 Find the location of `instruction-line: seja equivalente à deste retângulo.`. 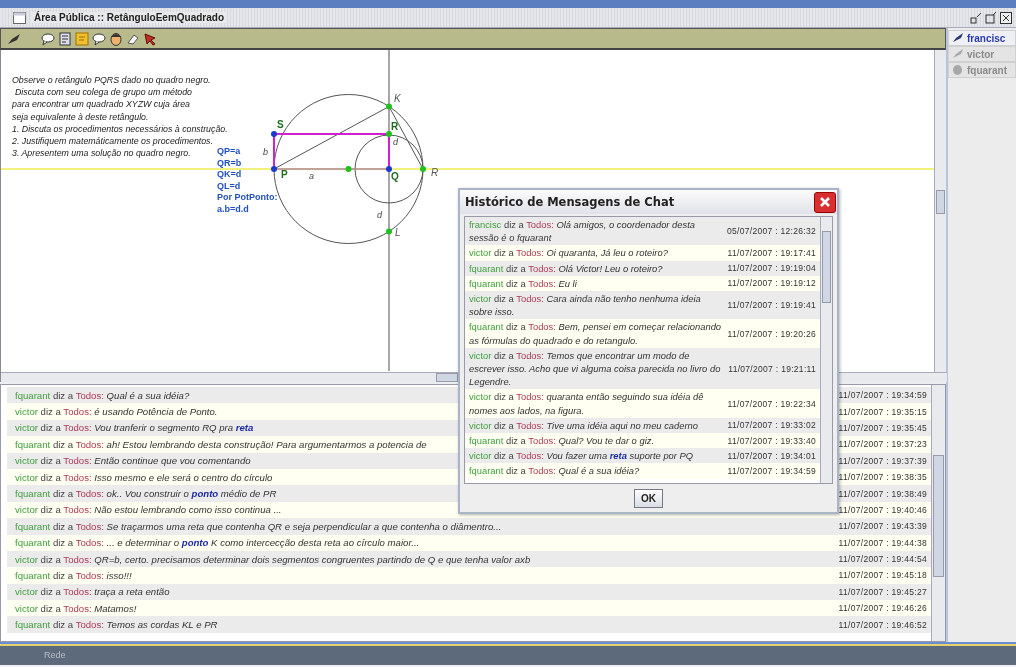

instruction-line: seja equivalente à deste retângulo. is located at coordinates (81, 116).